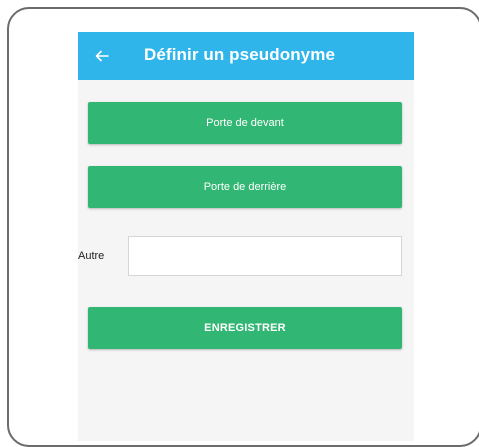  Describe the element at coordinates (265, 256) in the screenshot. I see `other-nickname-input` at that location.